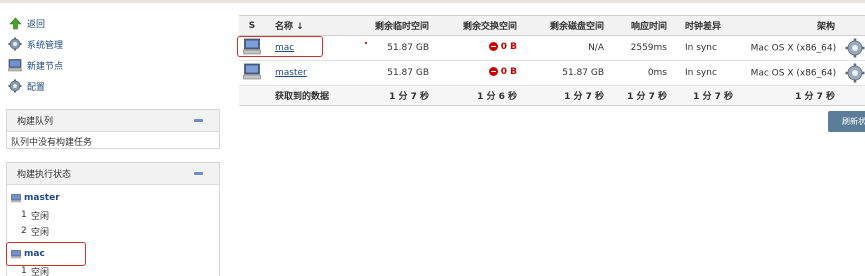  Describe the element at coordinates (52, 143) in the screenshot. I see `build-queue-empty-text: 队列中没有构建任务` at that location.